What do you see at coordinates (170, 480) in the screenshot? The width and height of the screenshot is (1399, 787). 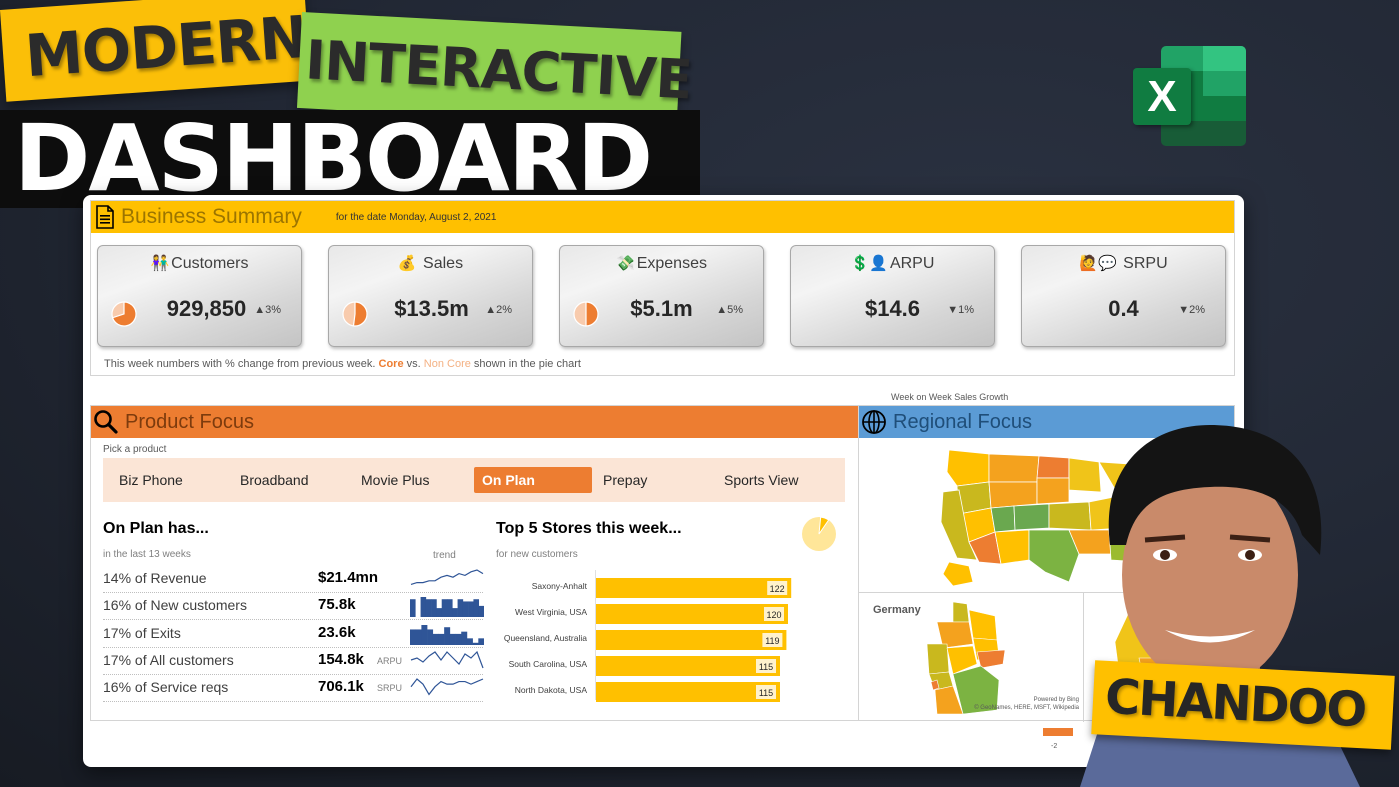 I see `slicer-item-biz-phone: Biz Phone` at bounding box center [170, 480].